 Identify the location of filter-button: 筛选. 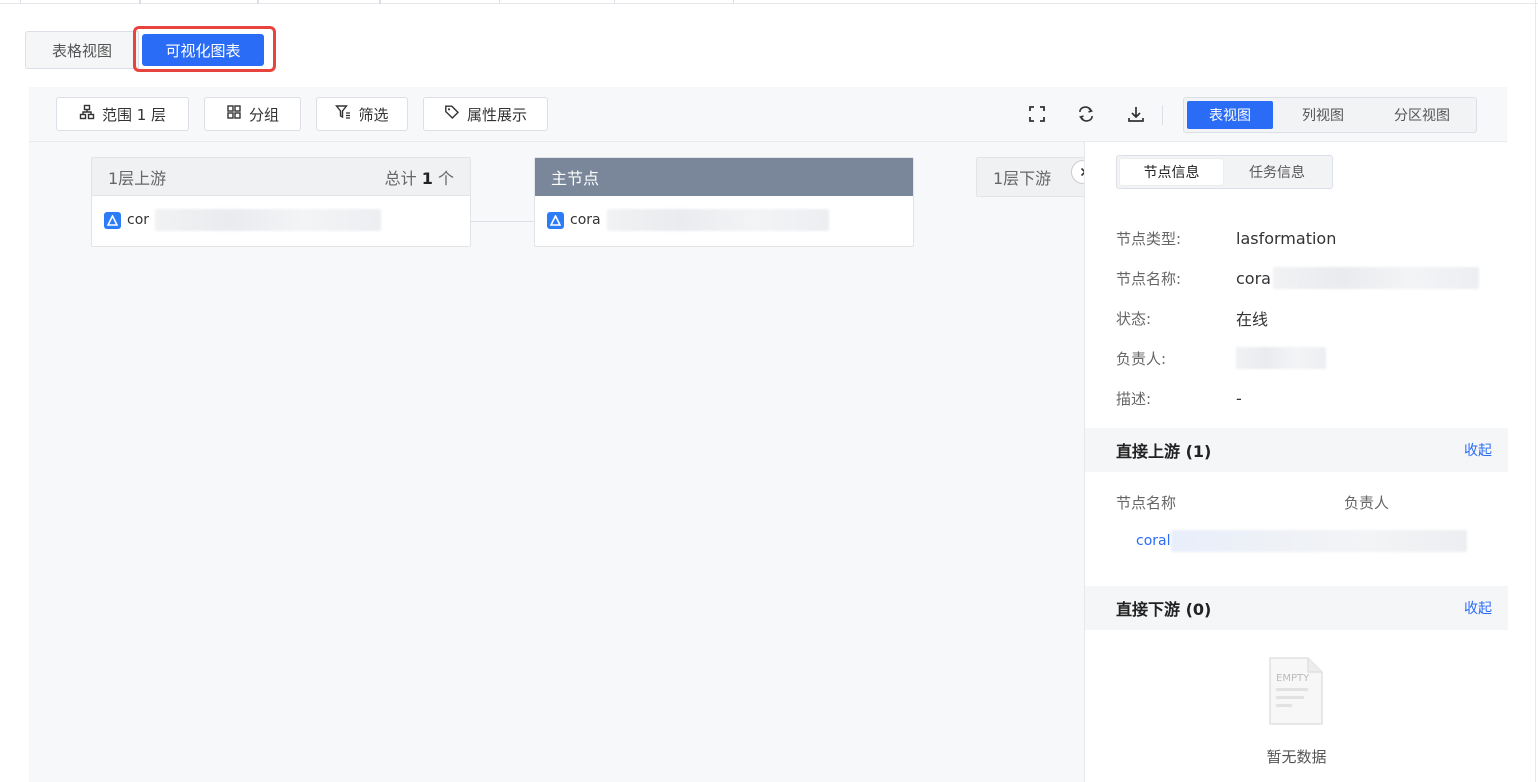
(362, 114).